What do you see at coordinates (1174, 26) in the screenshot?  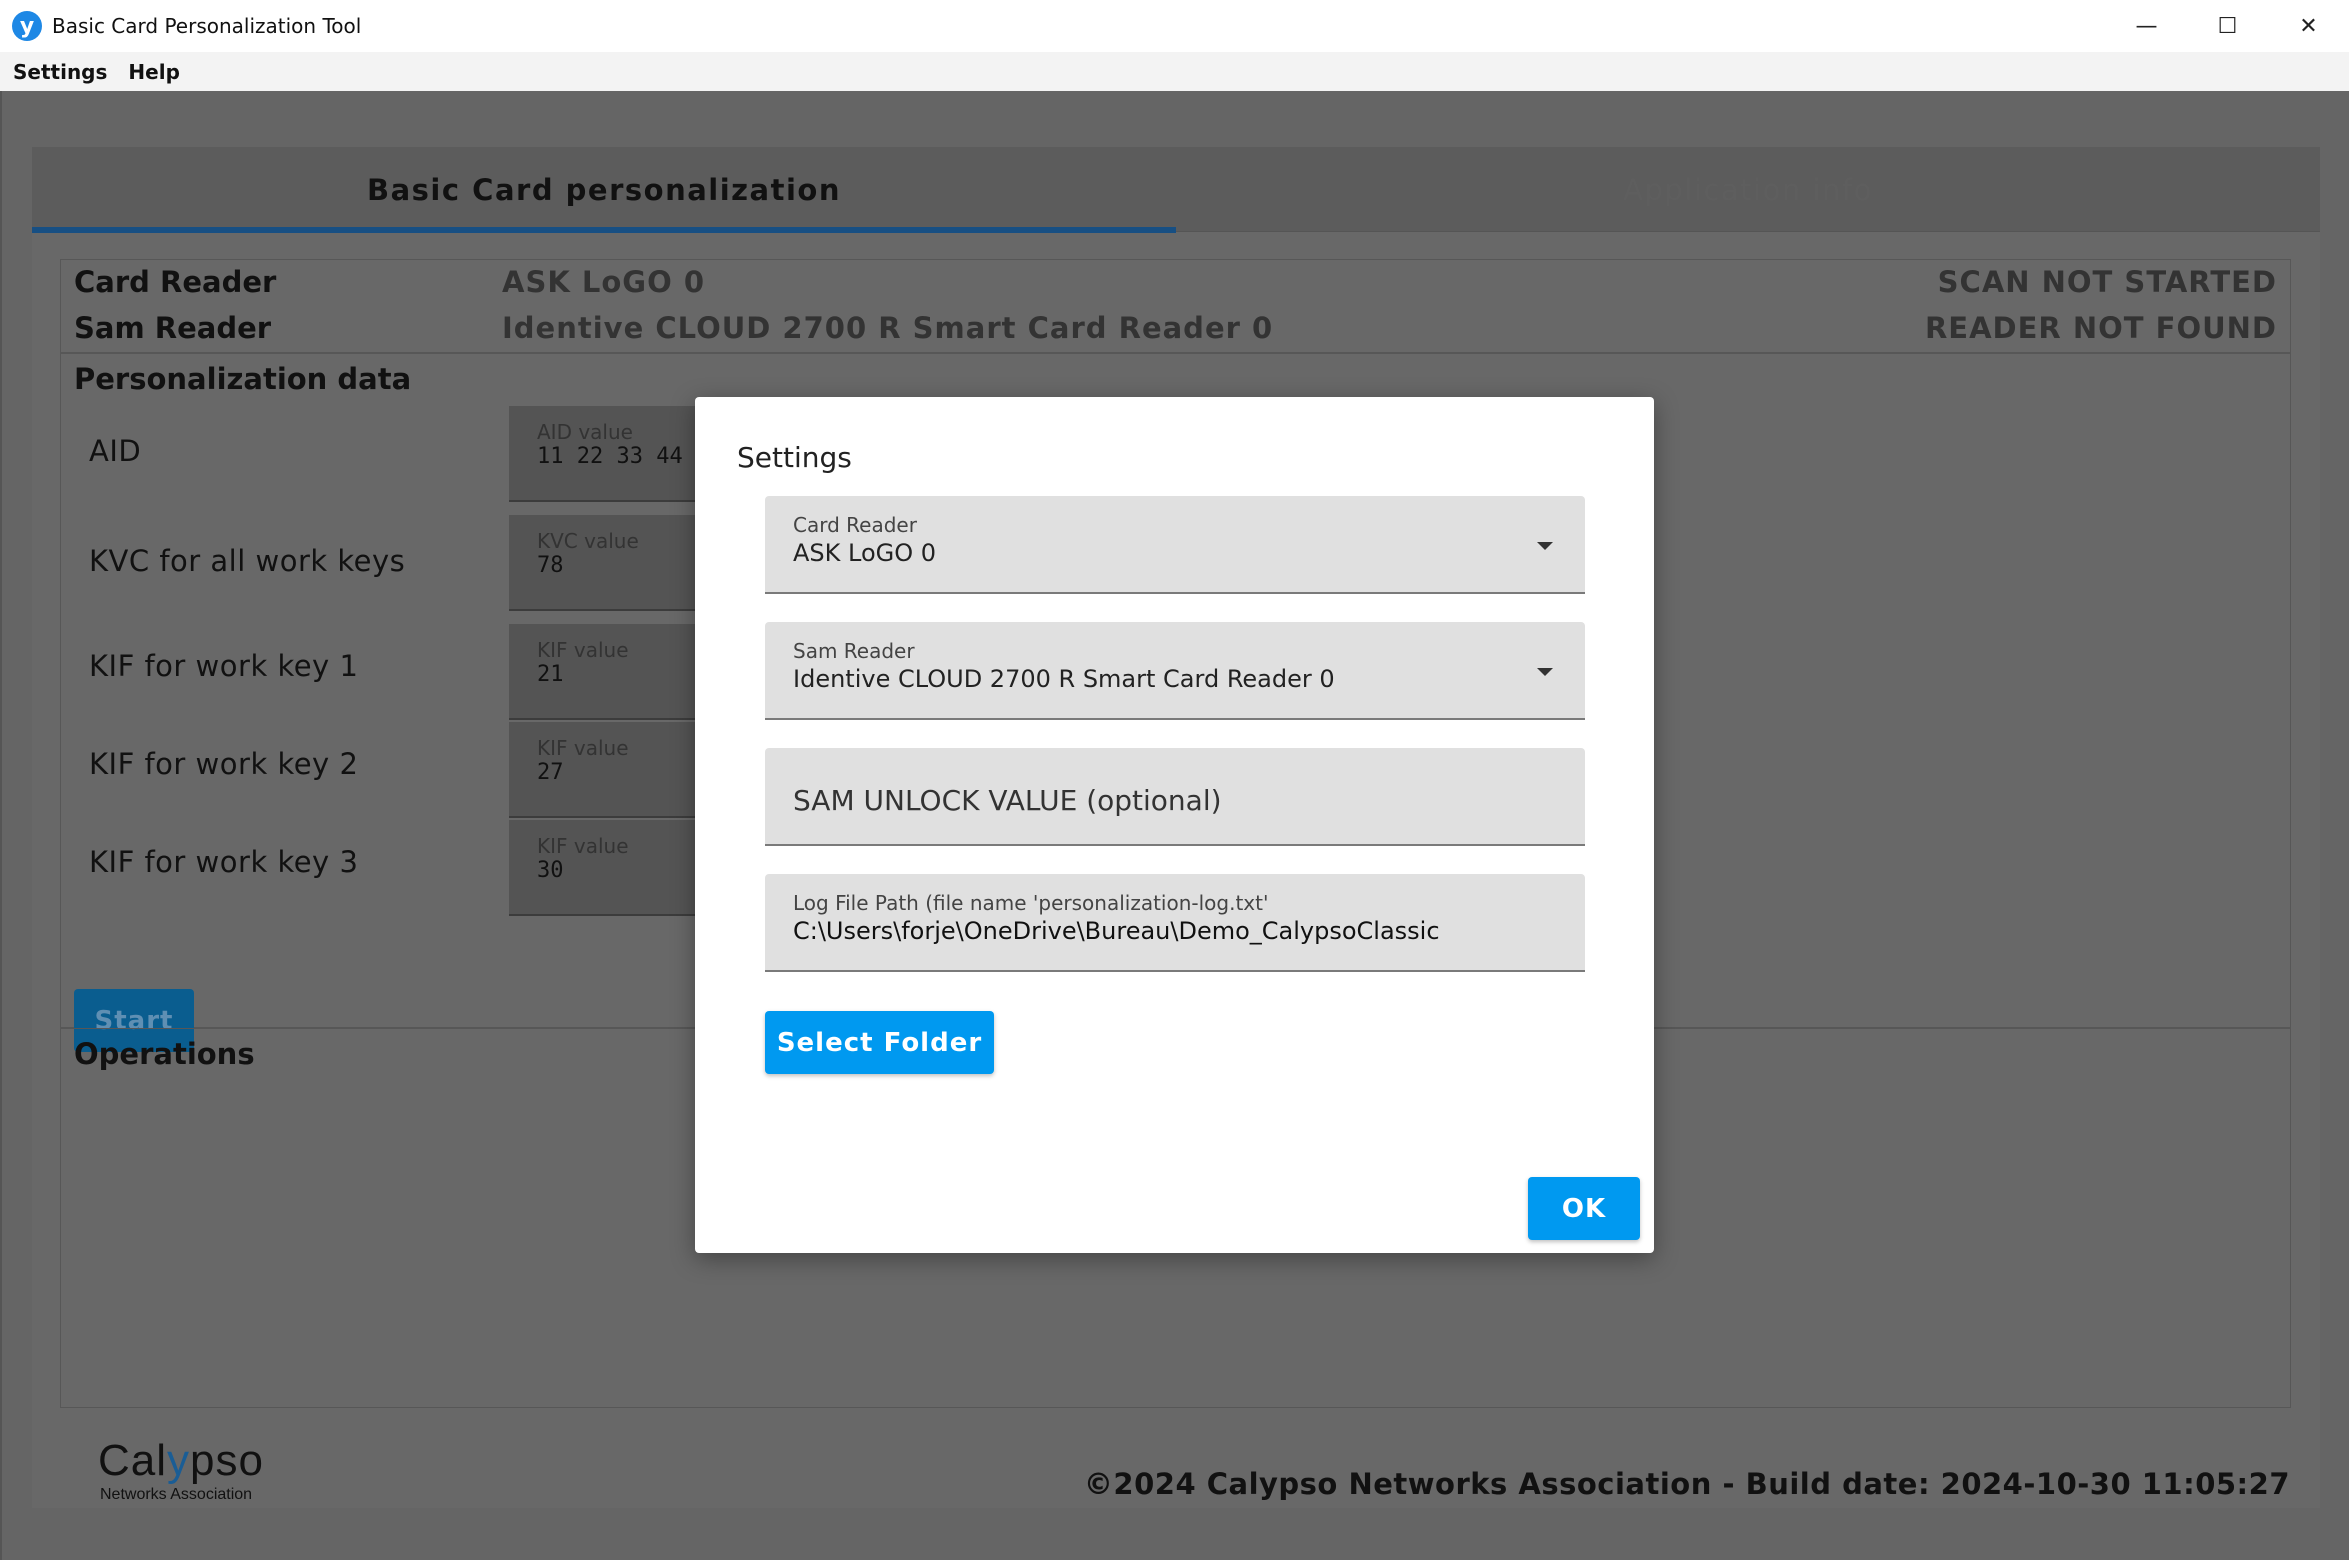 I see `title-bar: y Basic Card Personalization Tool — ☐ ✕` at bounding box center [1174, 26].